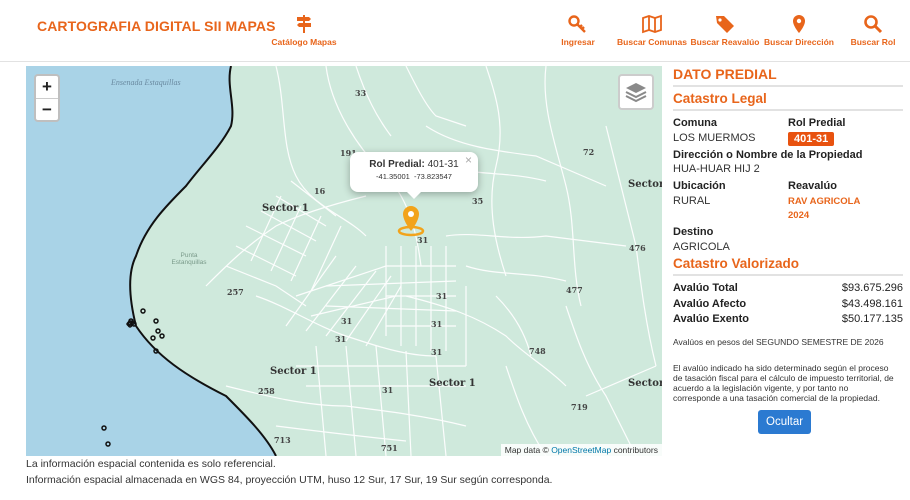  Describe the element at coordinates (637, 248) in the screenshot. I see `lot-number: 476` at that location.